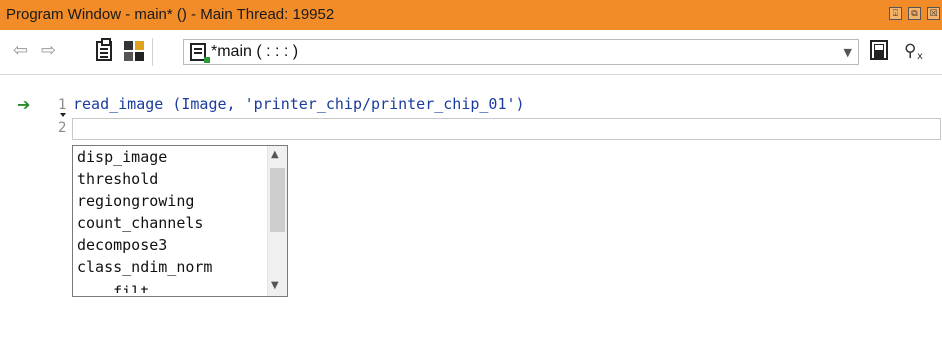  What do you see at coordinates (915, 52) in the screenshot?
I see `clear-breakpoints-icon: ⚲ x` at bounding box center [915, 52].